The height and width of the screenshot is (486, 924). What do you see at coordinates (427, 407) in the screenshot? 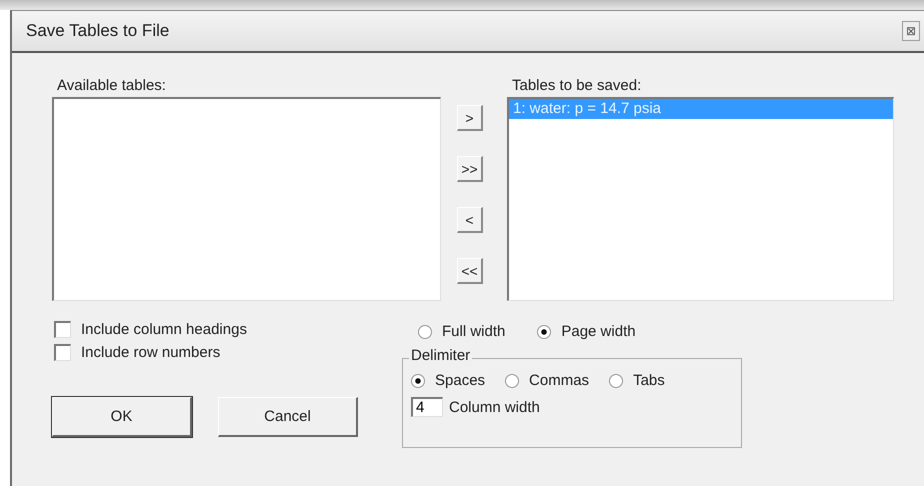
I see `column-width-field: 4` at bounding box center [427, 407].